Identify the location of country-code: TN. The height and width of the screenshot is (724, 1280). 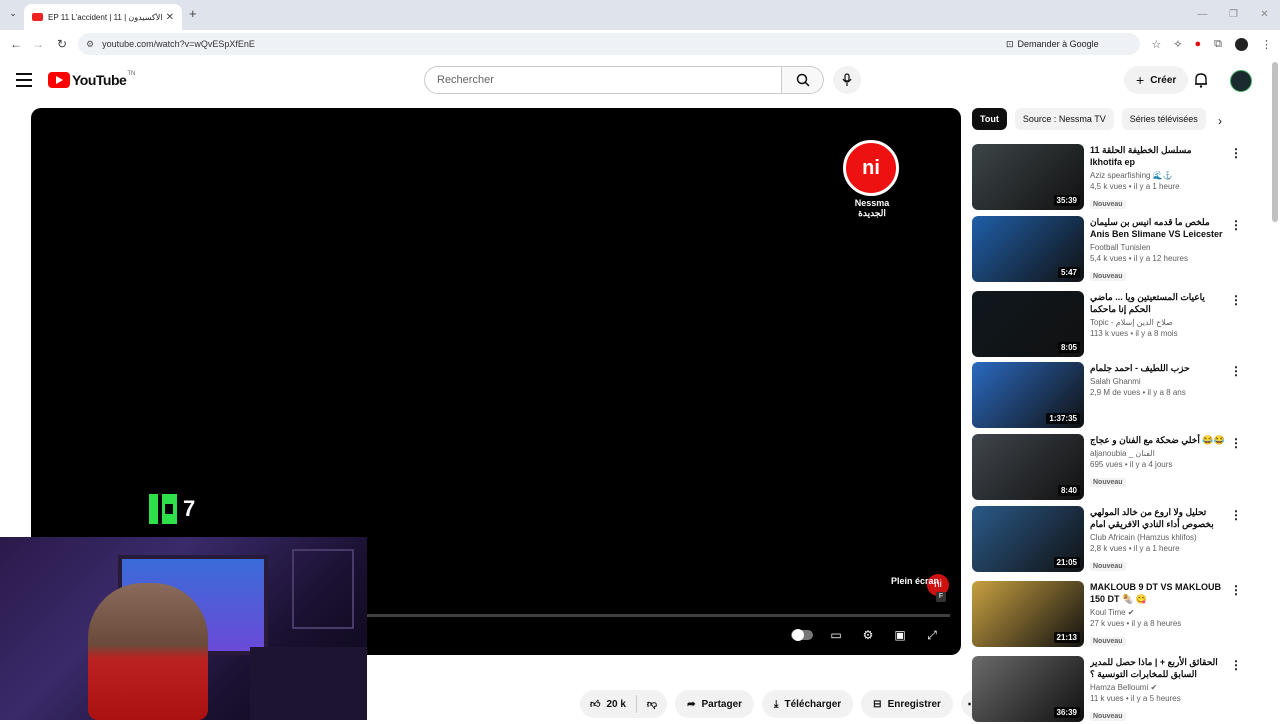
(131, 74).